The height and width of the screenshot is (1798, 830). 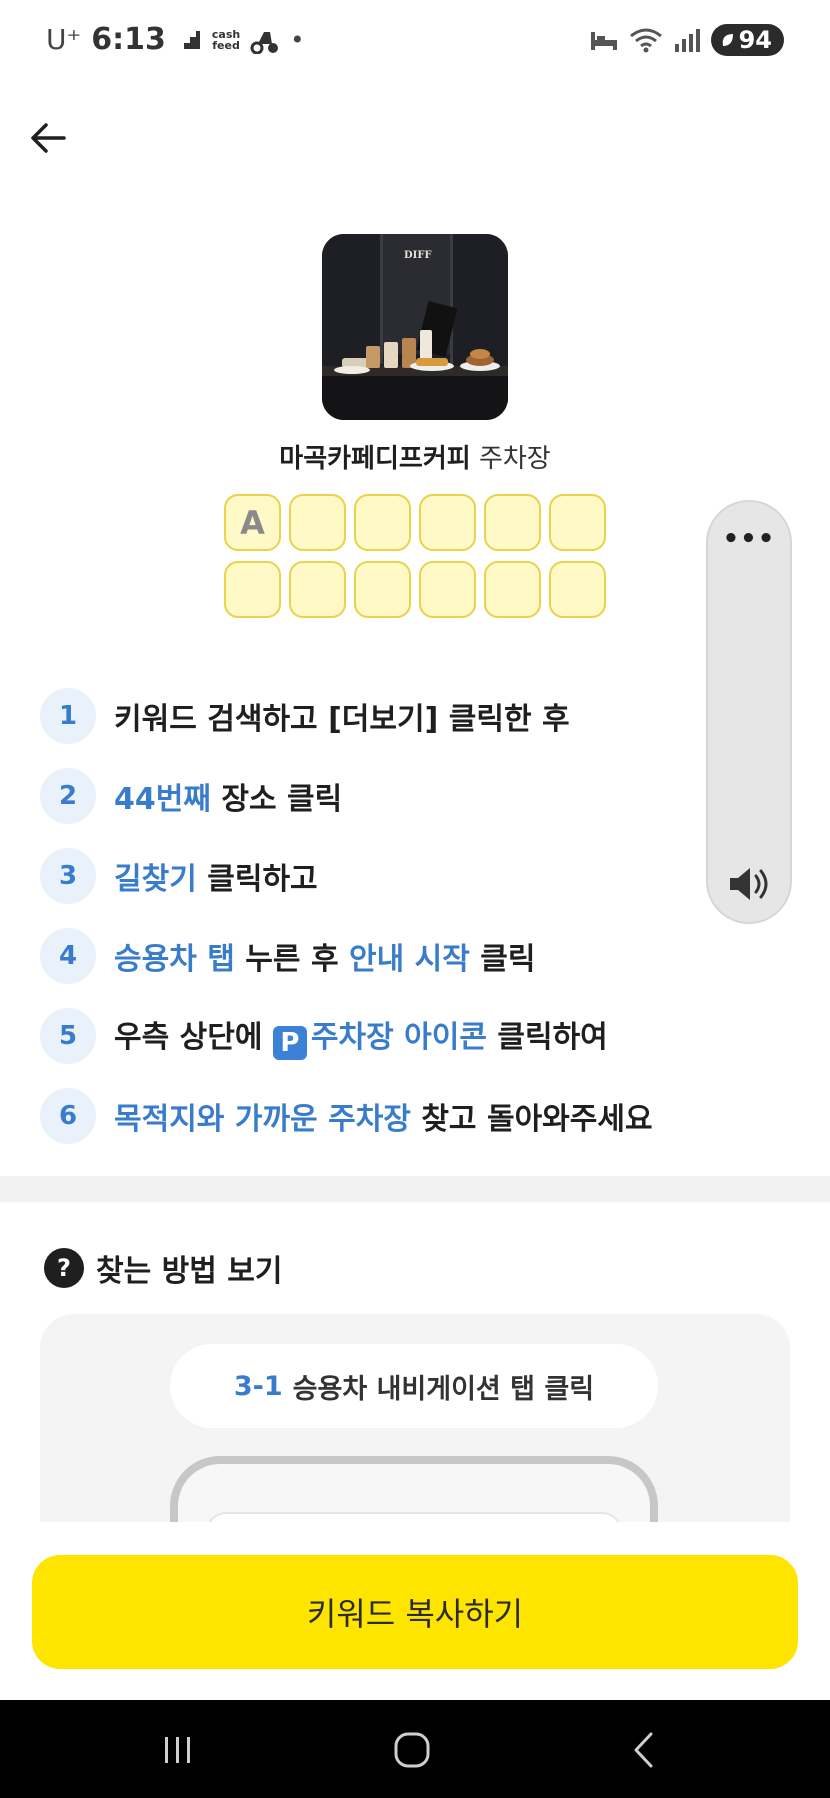 I want to click on howto-card: 3-1 승용차 내비게이션 탭 클릭, so click(x=415, y=1418).